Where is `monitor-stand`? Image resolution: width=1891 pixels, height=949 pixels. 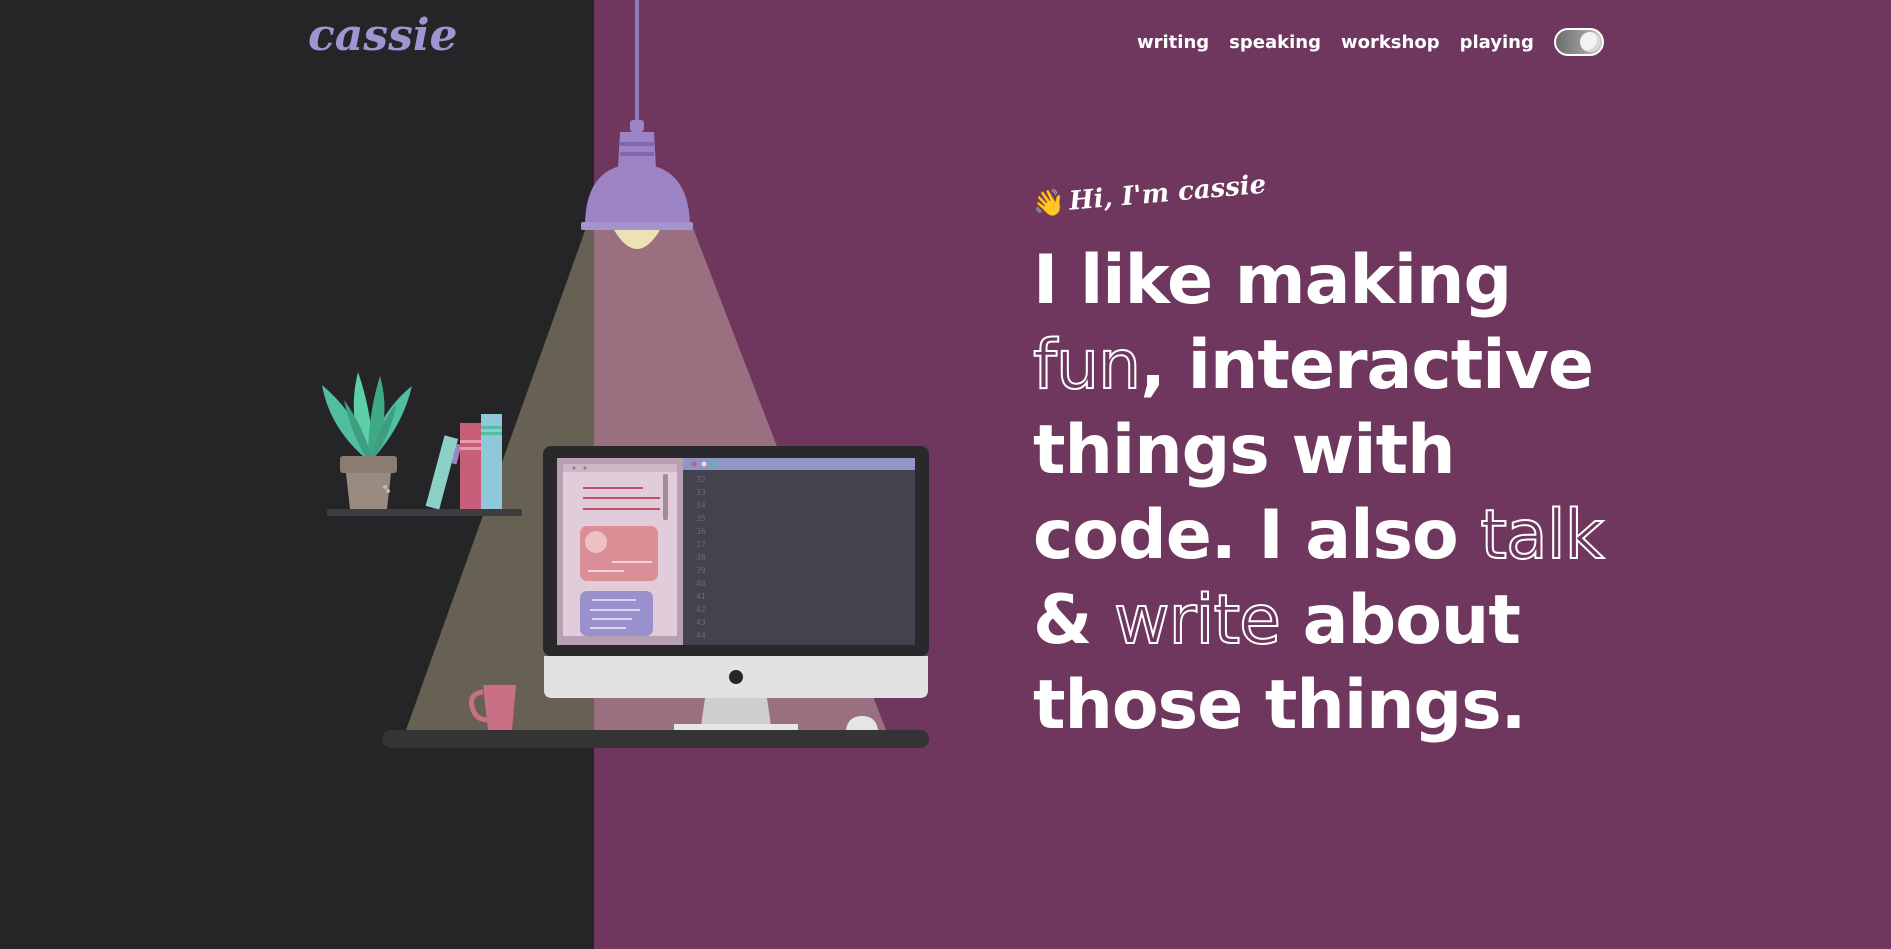 monitor-stand is located at coordinates (736, 712).